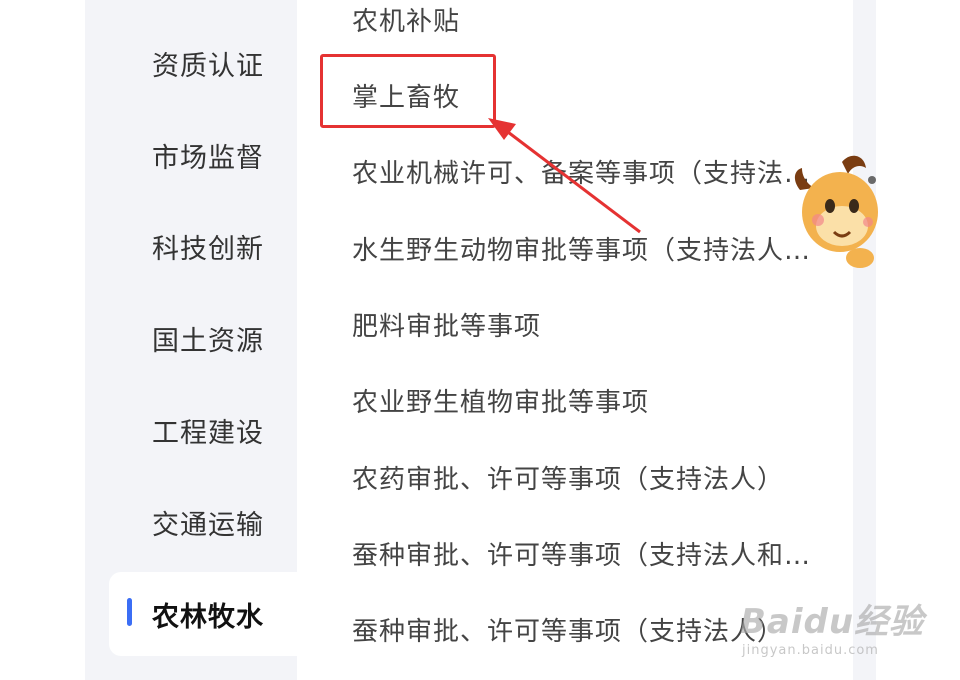 The image size is (960, 680). What do you see at coordinates (208, 249) in the screenshot?
I see `sidebar-item-label: 科技创新` at bounding box center [208, 249].